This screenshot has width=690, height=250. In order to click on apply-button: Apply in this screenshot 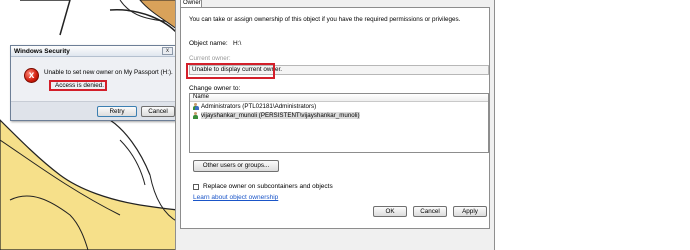, I will do `click(470, 211)`.